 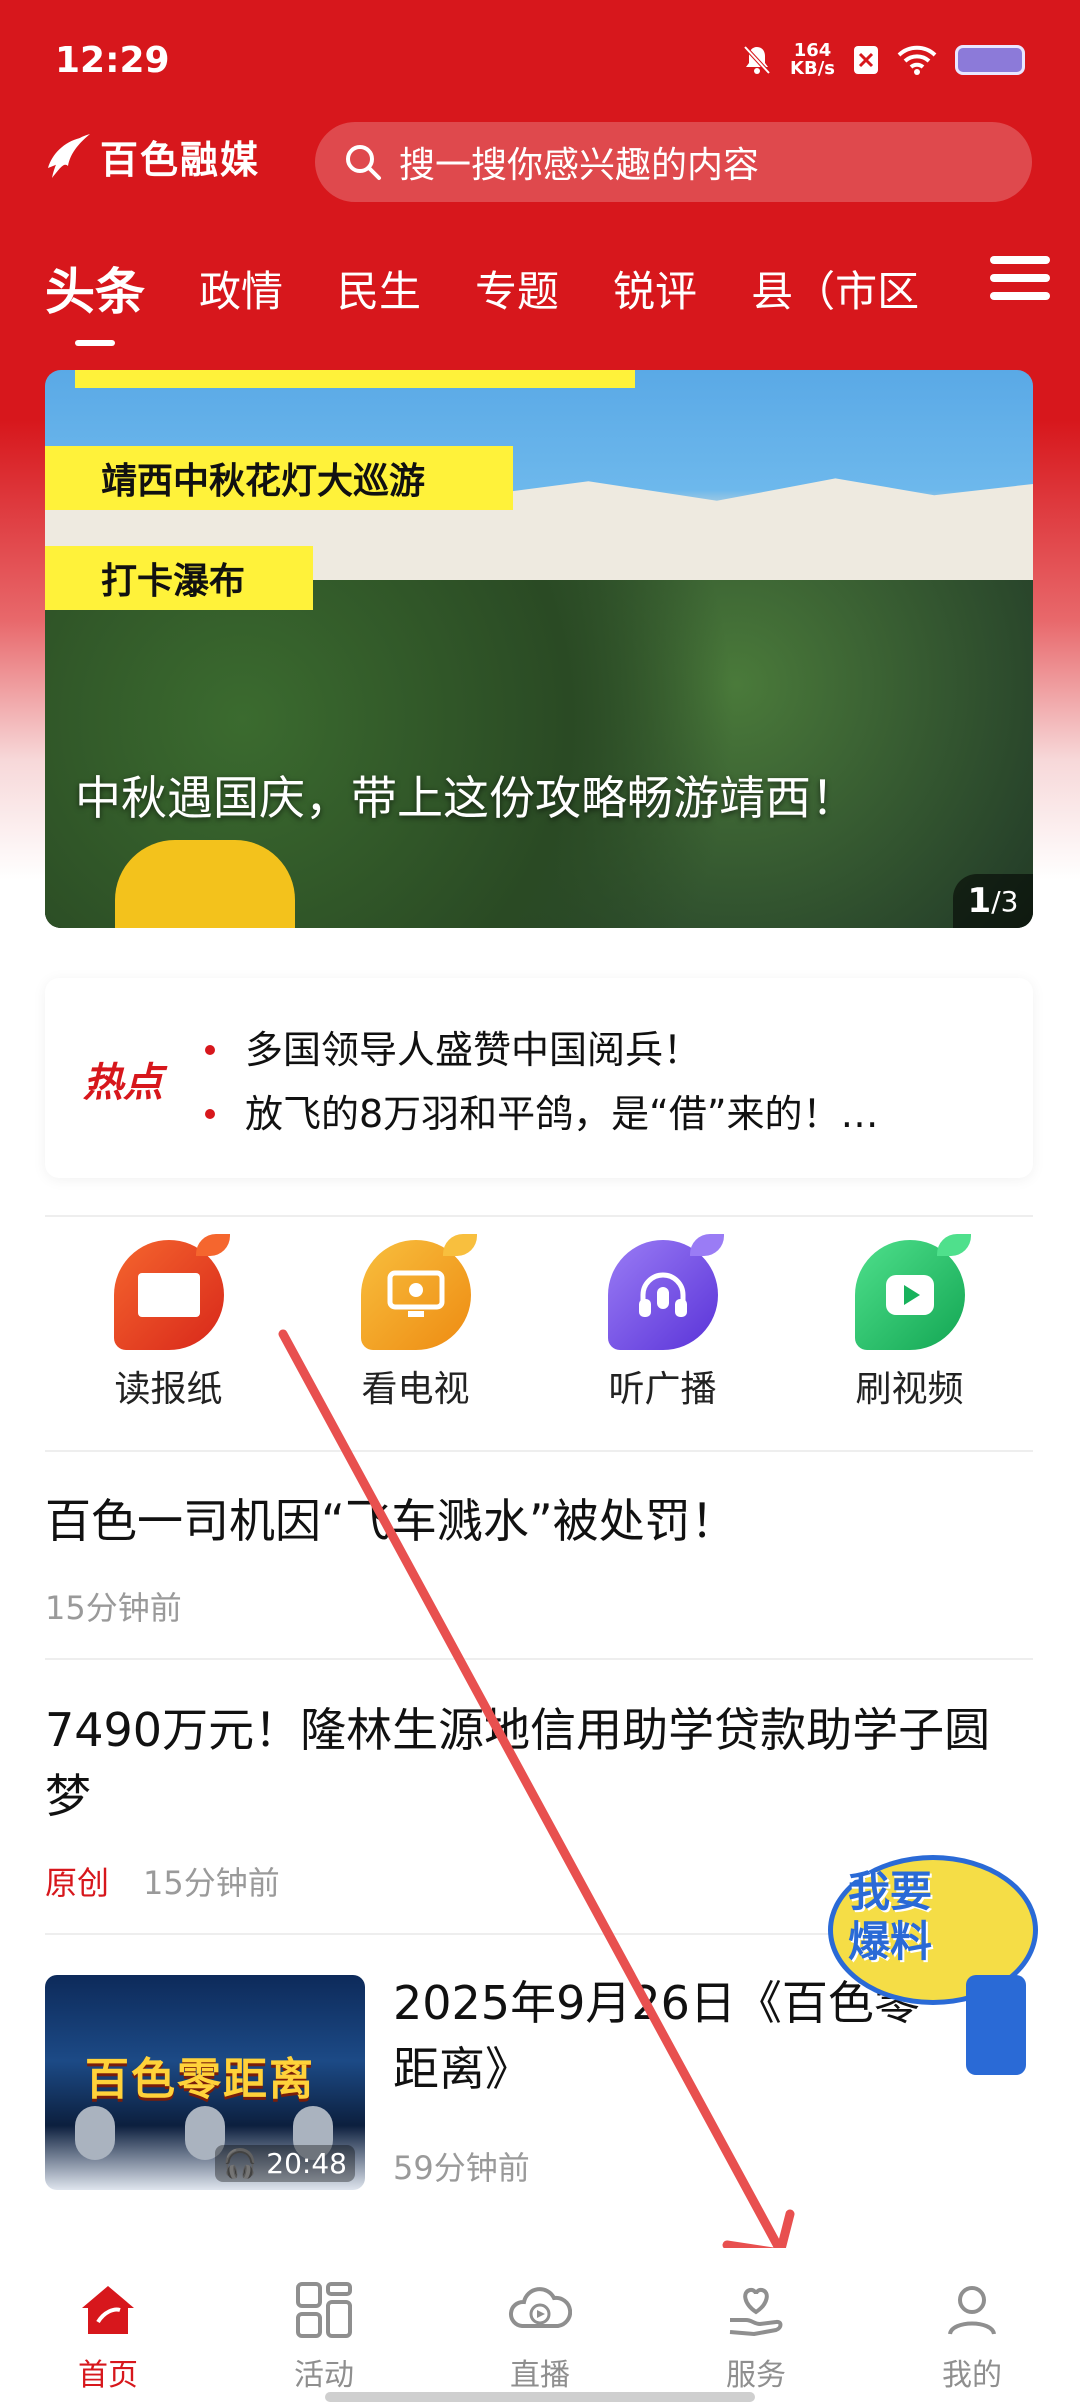 I want to click on original-tag: 原创, so click(x=77, y=1883).